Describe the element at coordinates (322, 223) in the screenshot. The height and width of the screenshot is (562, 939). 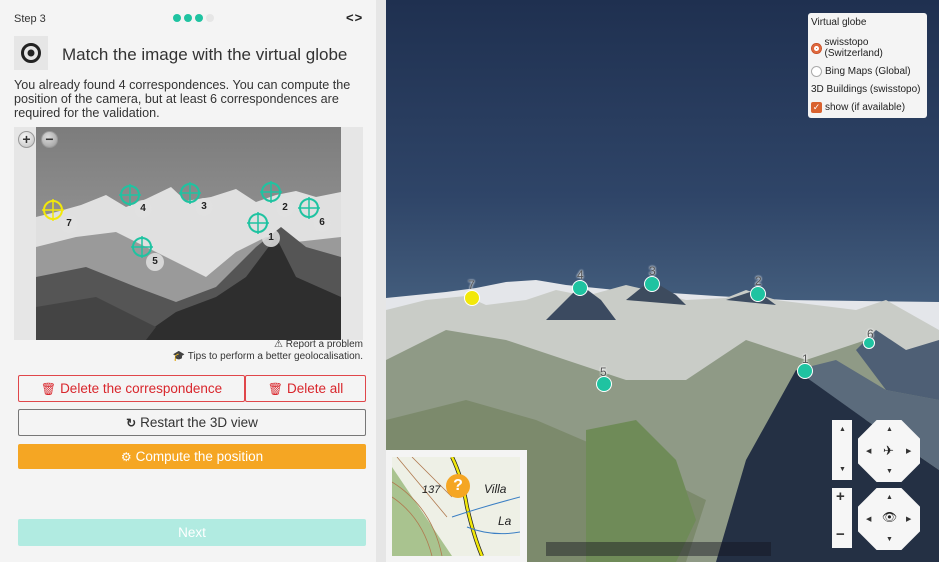
I see `image-marker-label-6: 6` at that location.